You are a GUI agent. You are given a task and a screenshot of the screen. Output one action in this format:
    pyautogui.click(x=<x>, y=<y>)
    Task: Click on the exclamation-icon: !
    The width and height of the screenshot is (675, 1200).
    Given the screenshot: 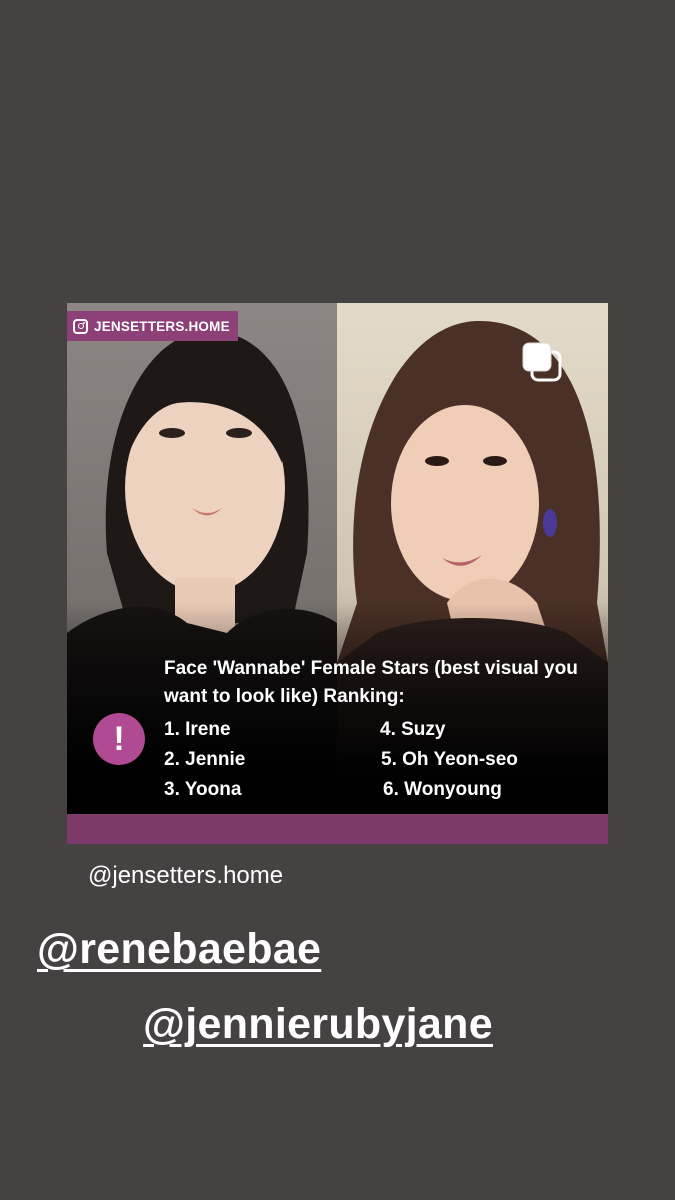 What is the action you would take?
    pyautogui.click(x=119, y=739)
    